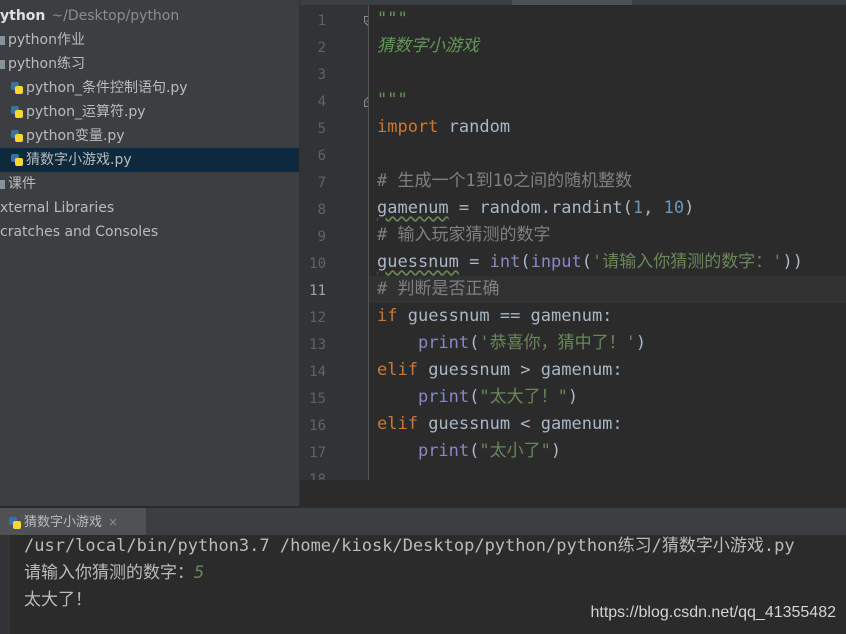 The height and width of the screenshot is (634, 846). What do you see at coordinates (149, 208) in the screenshot?
I see `tree-item-external-libraries: xternal Libraries` at bounding box center [149, 208].